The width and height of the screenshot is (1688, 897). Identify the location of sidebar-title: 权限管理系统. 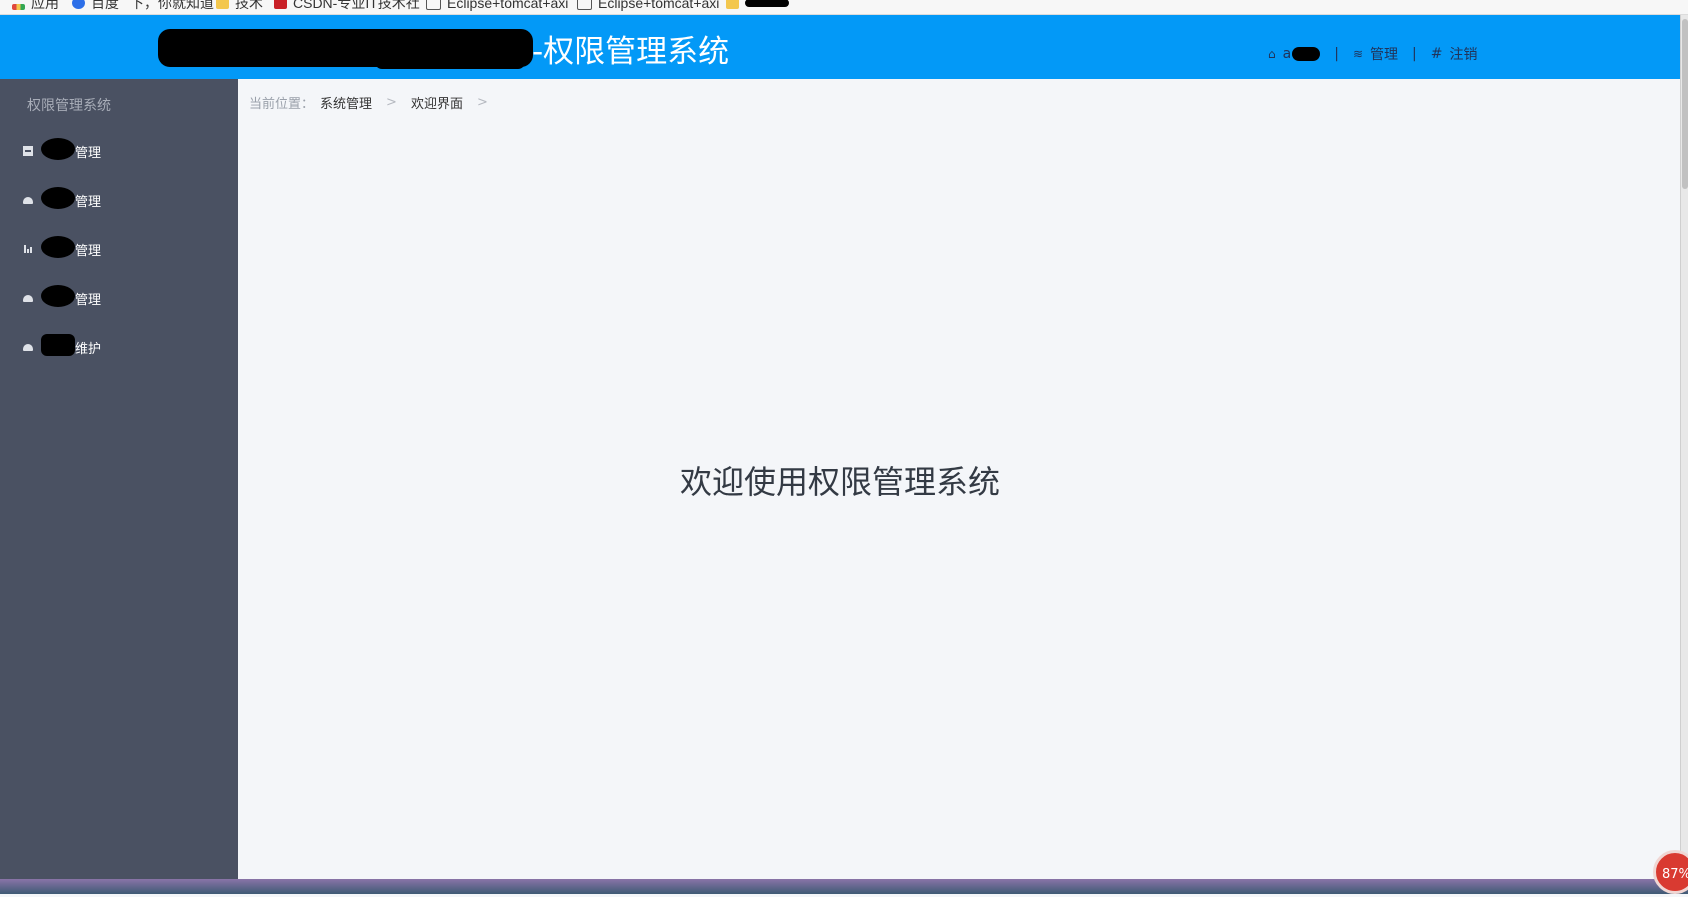
(69, 106).